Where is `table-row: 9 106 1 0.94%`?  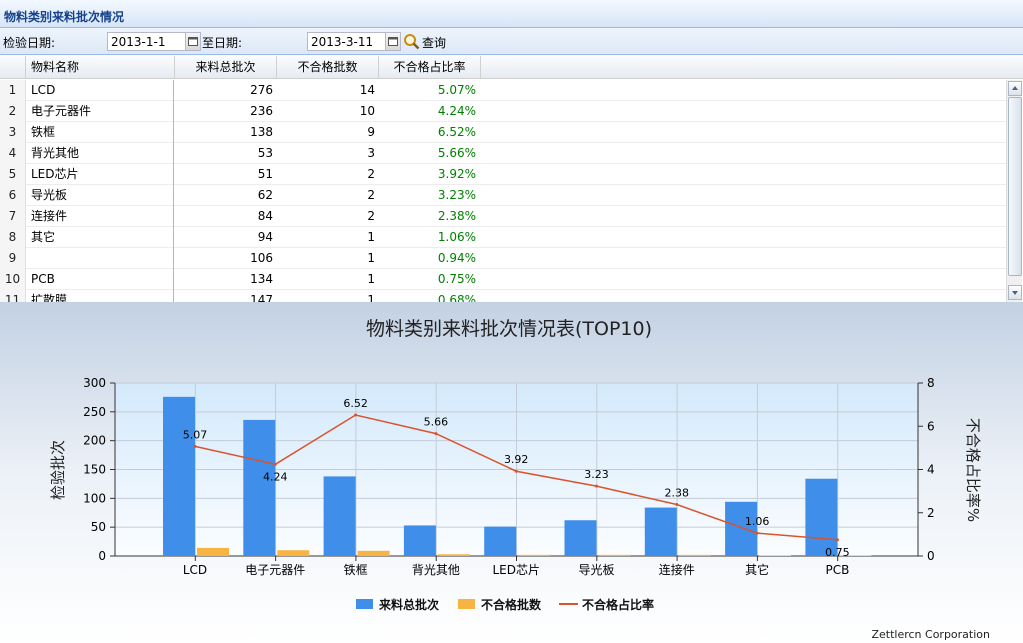
table-row: 9 106 1 0.94% is located at coordinates (503, 258).